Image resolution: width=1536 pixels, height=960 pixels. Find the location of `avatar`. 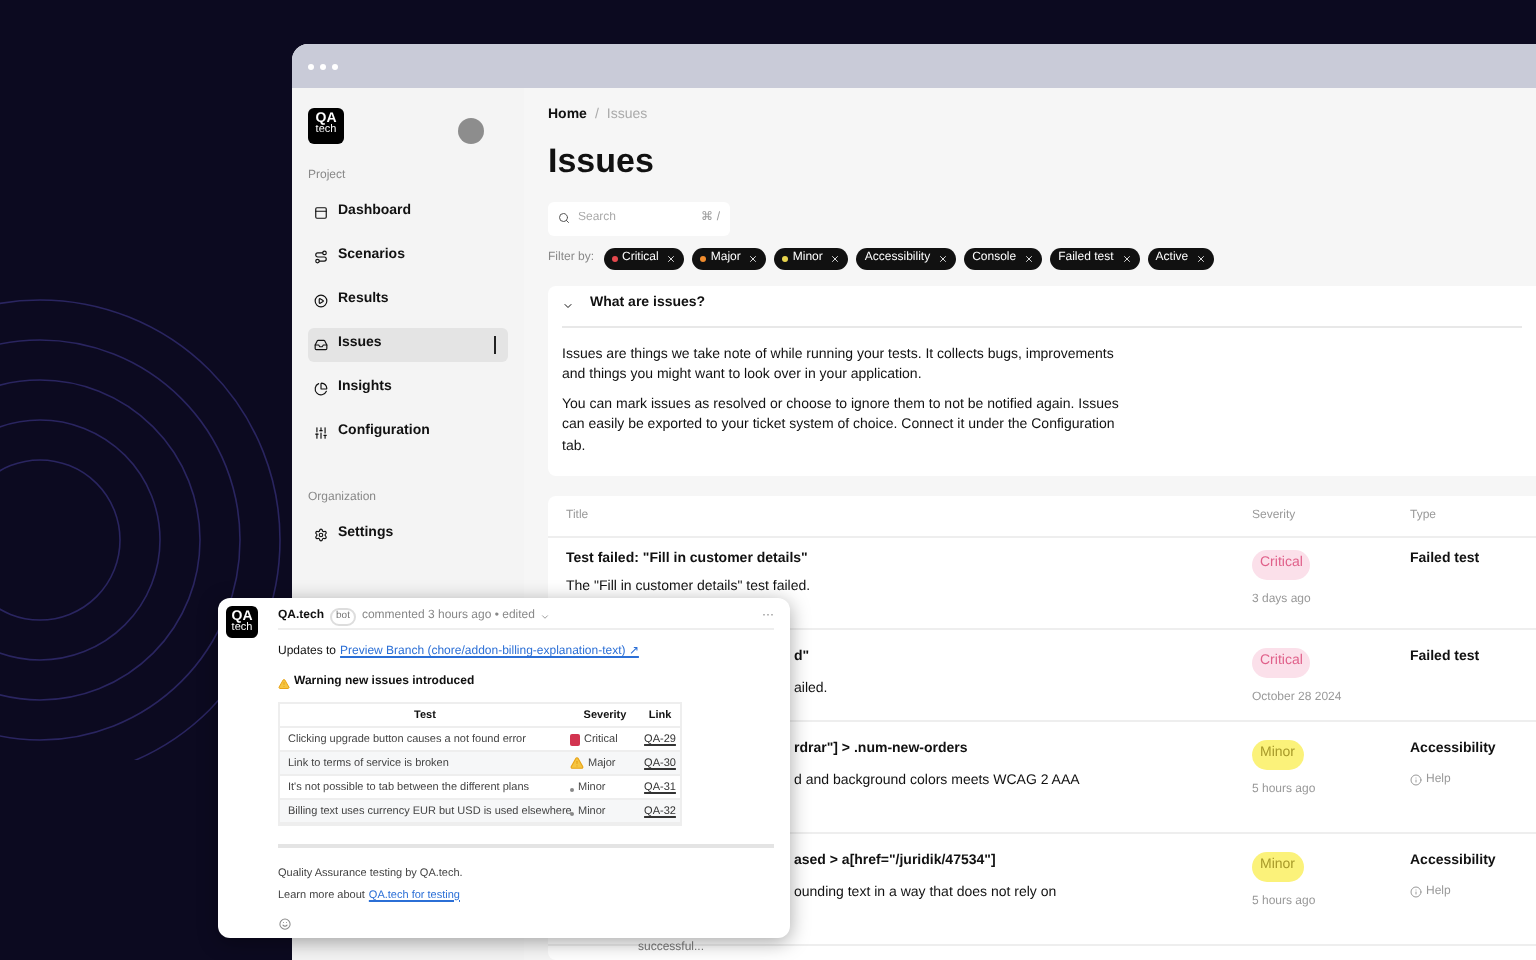

avatar is located at coordinates (471, 131).